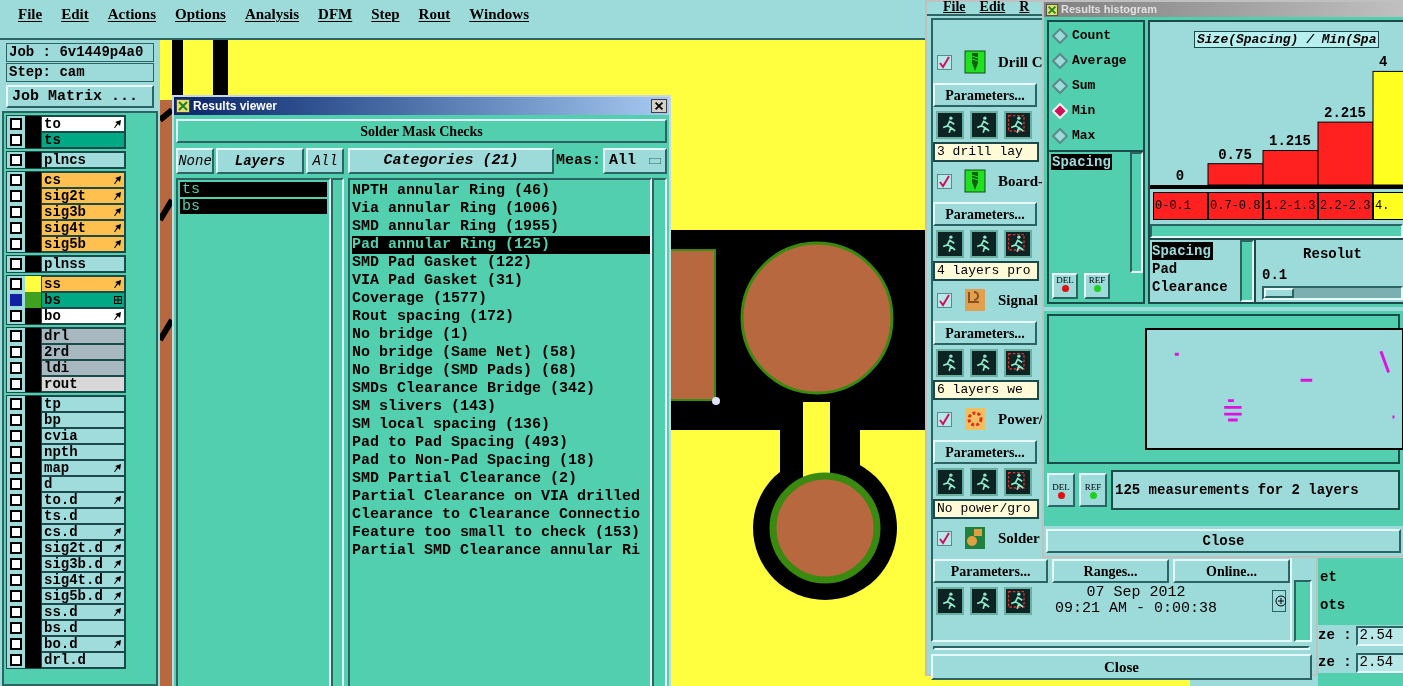  Describe the element at coordinates (1024, 8) in the screenshot. I see `menu-item: R` at that location.